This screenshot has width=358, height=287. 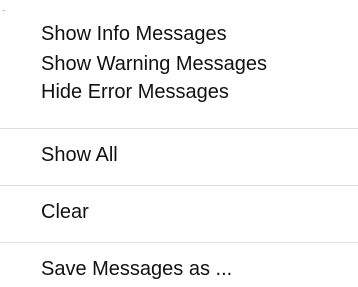 I want to click on menu-item-show-info-messages: Show Info Messages, so click(x=134, y=34).